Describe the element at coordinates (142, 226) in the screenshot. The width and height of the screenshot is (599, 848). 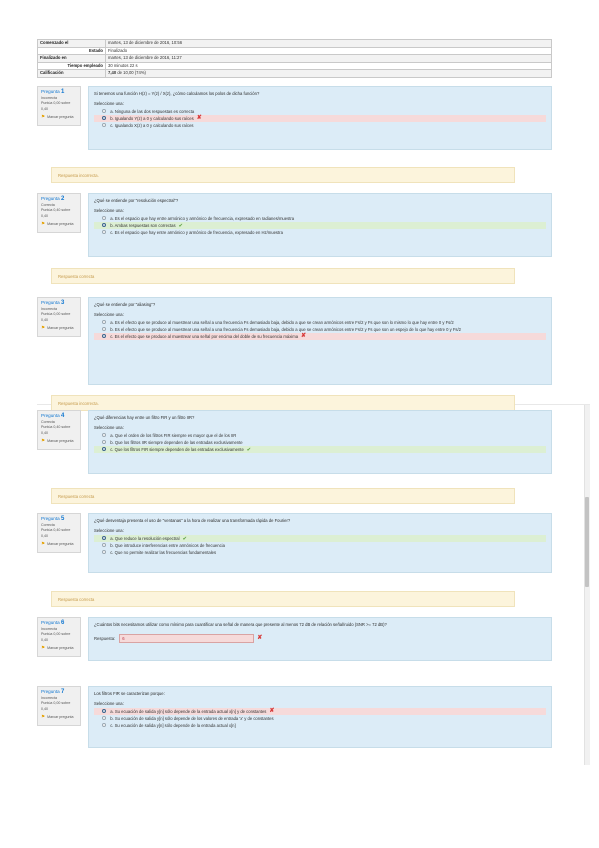
I see `answer-option-label: b. Ambas respuestas son correctas` at that location.